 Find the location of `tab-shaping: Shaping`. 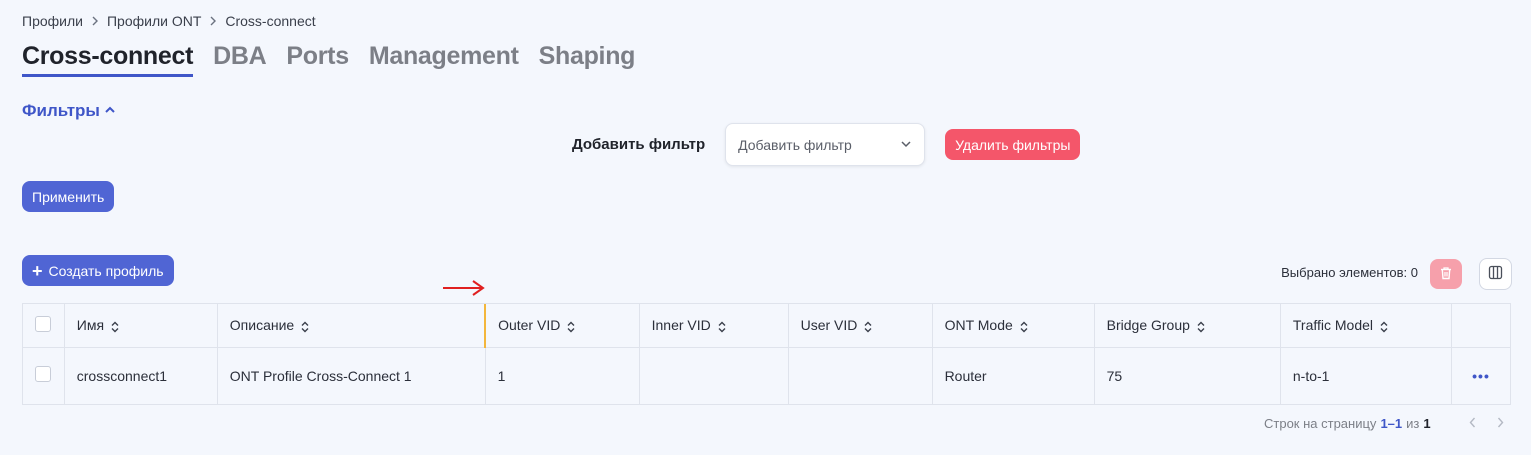

tab-shaping: Shaping is located at coordinates (587, 59).